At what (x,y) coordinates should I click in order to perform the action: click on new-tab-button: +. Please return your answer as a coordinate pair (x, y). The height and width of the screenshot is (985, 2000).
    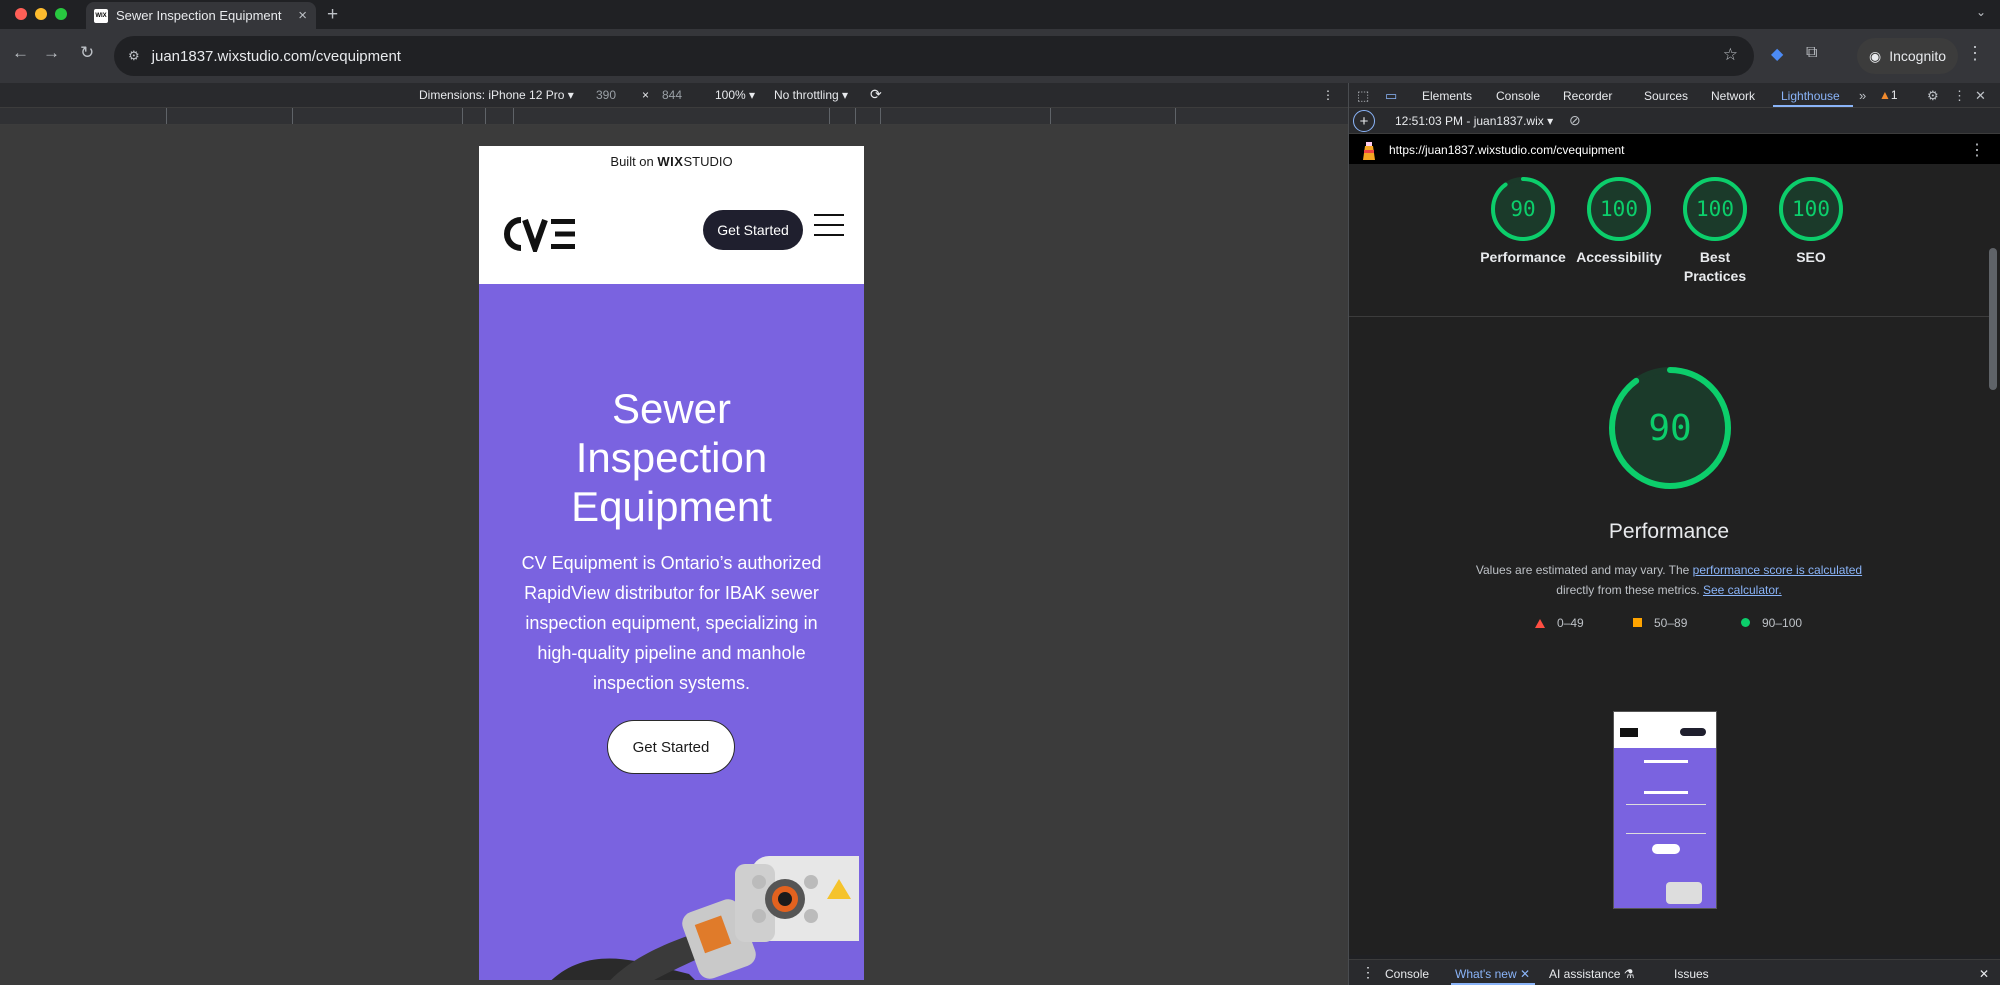
    Looking at the image, I should click on (332, 15).